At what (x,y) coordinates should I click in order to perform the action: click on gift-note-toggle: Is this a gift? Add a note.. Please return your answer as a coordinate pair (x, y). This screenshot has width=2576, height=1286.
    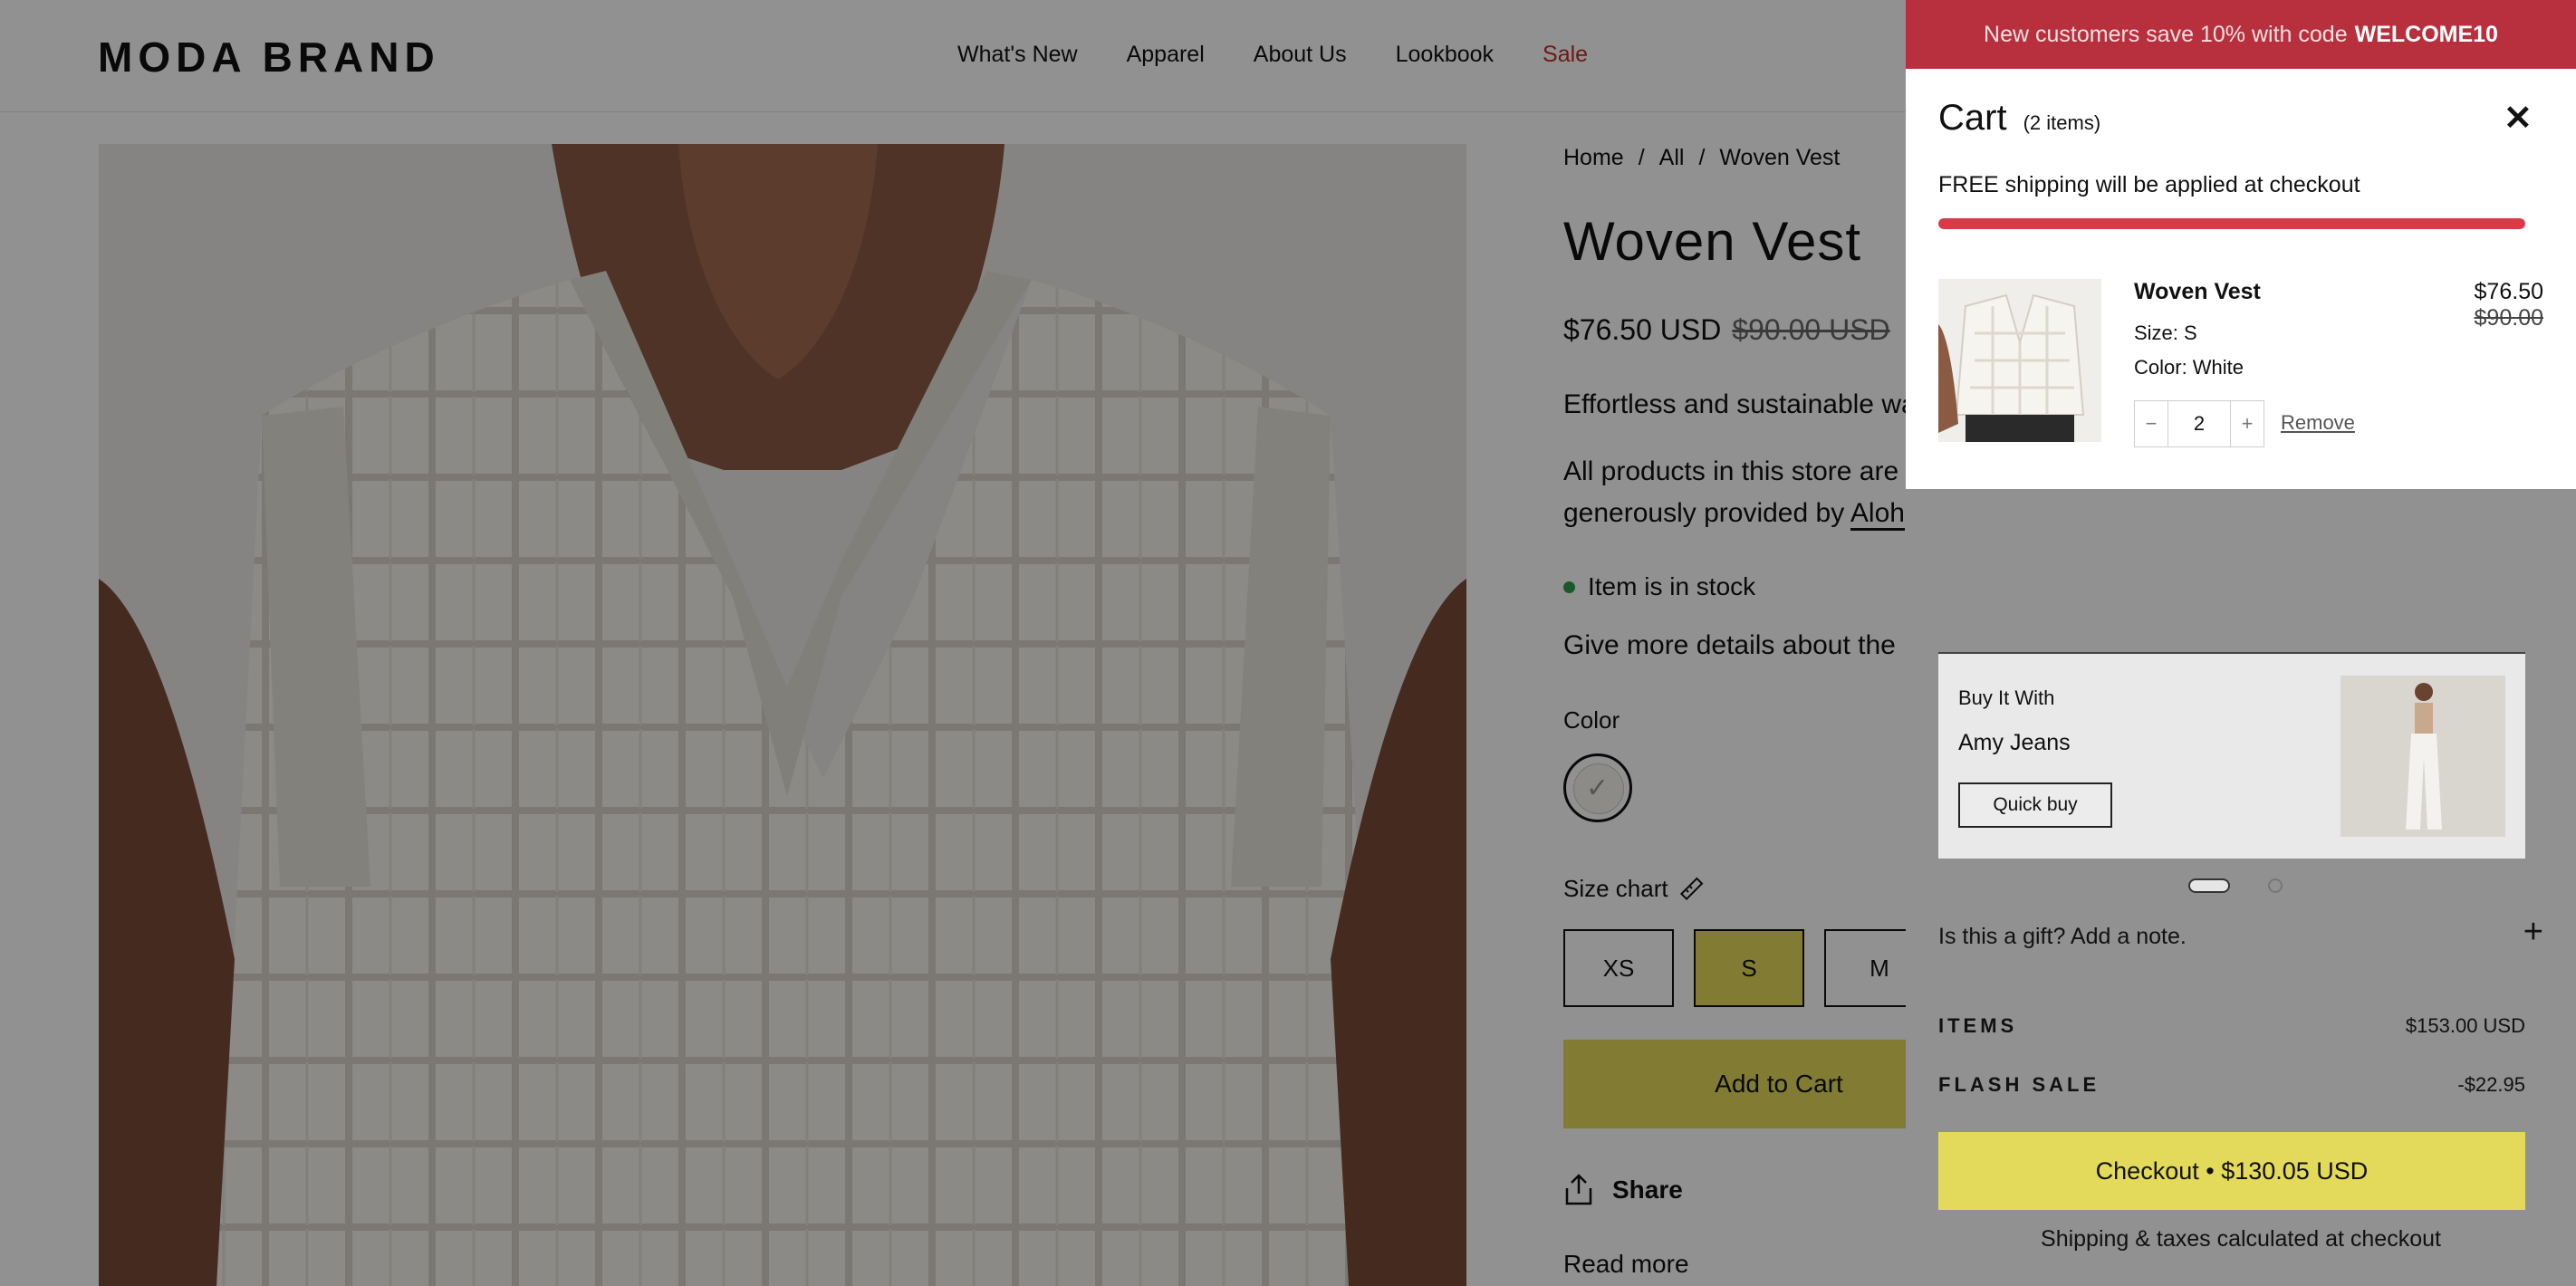
    Looking at the image, I should click on (2062, 937).